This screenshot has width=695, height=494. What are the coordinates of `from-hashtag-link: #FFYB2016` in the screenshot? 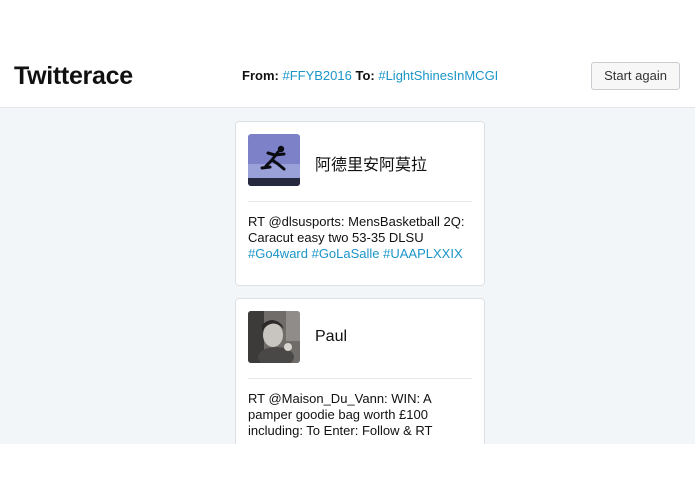 It's located at (316, 75).